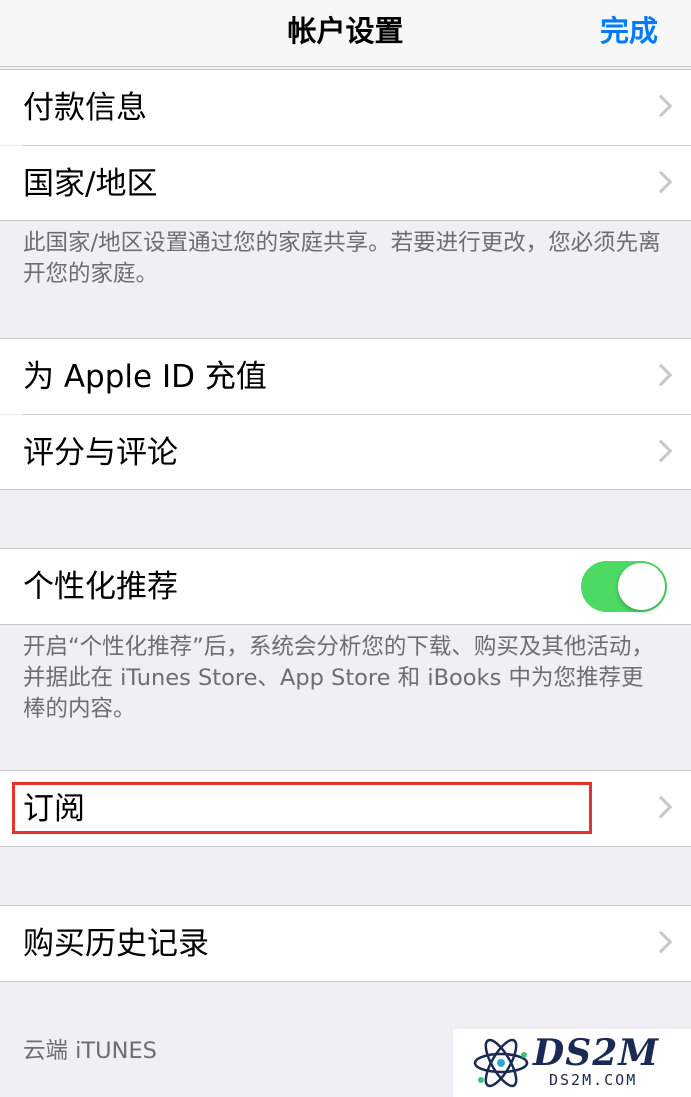  I want to click on watermark-brand: DS2M, so click(596, 1053).